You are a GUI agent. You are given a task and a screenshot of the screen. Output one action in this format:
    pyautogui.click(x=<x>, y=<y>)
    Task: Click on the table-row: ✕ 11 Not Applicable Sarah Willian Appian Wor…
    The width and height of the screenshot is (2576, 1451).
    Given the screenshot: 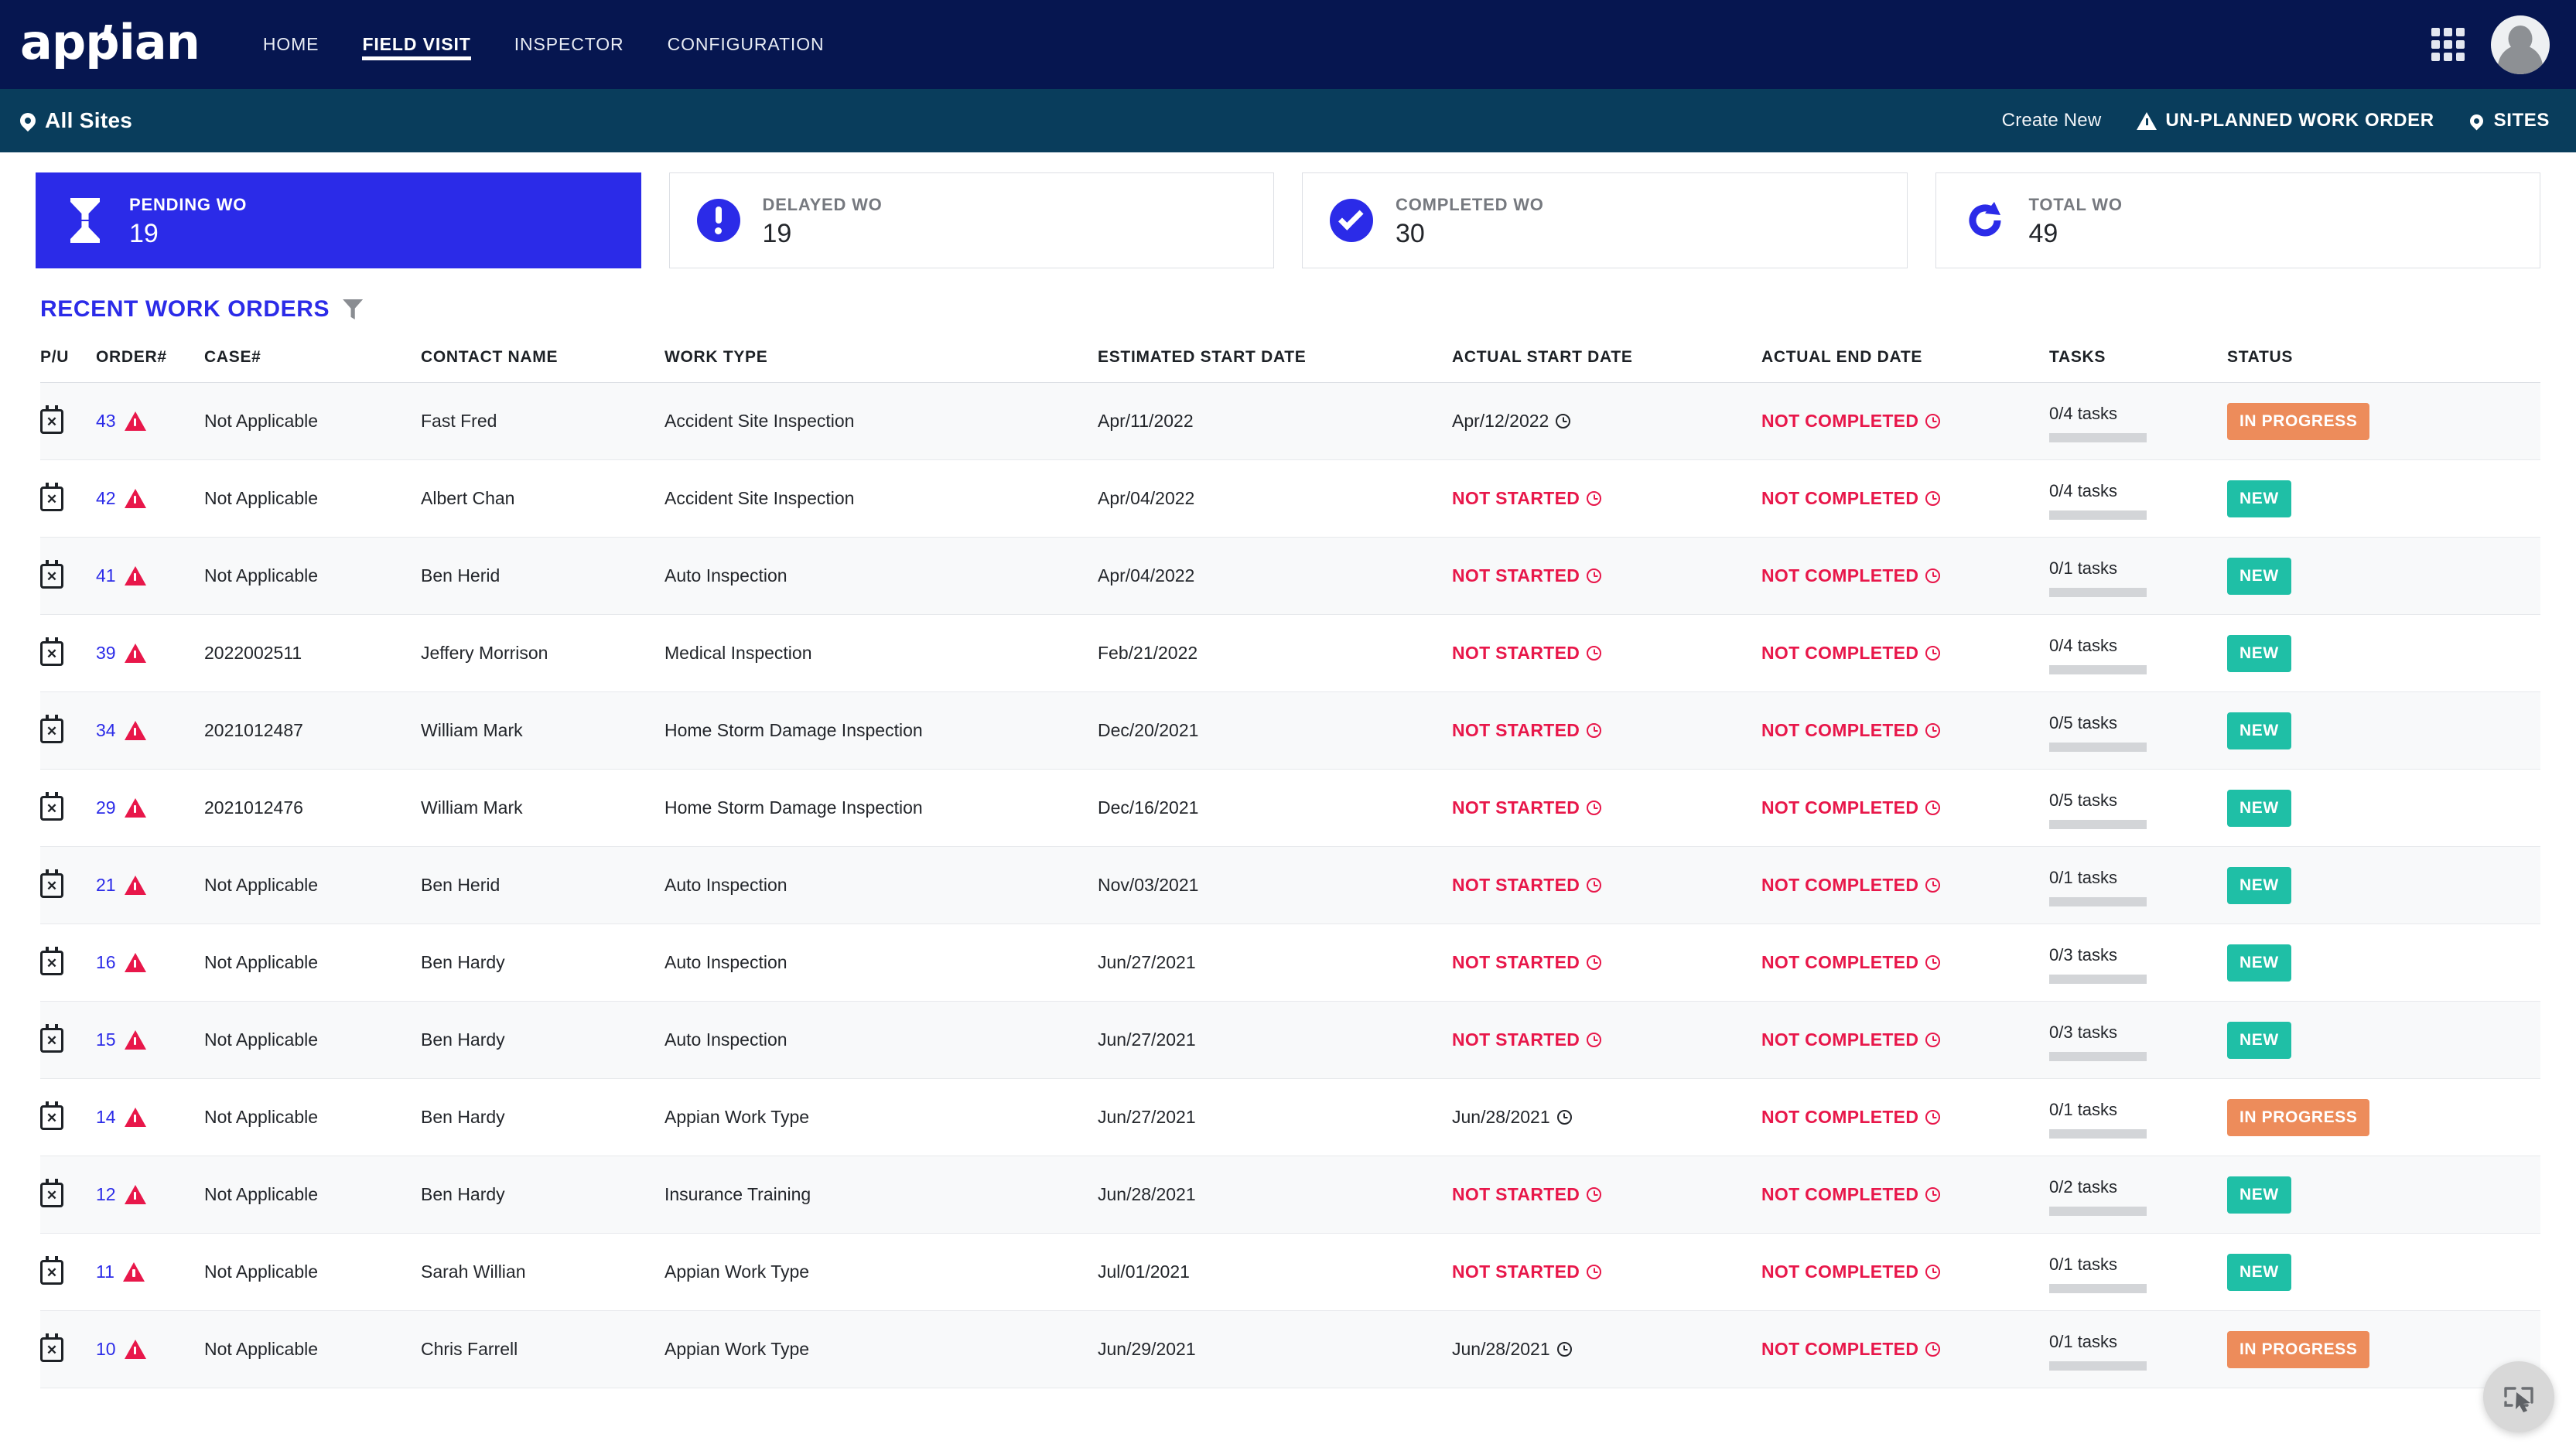 What is the action you would take?
    pyautogui.click(x=1290, y=1273)
    